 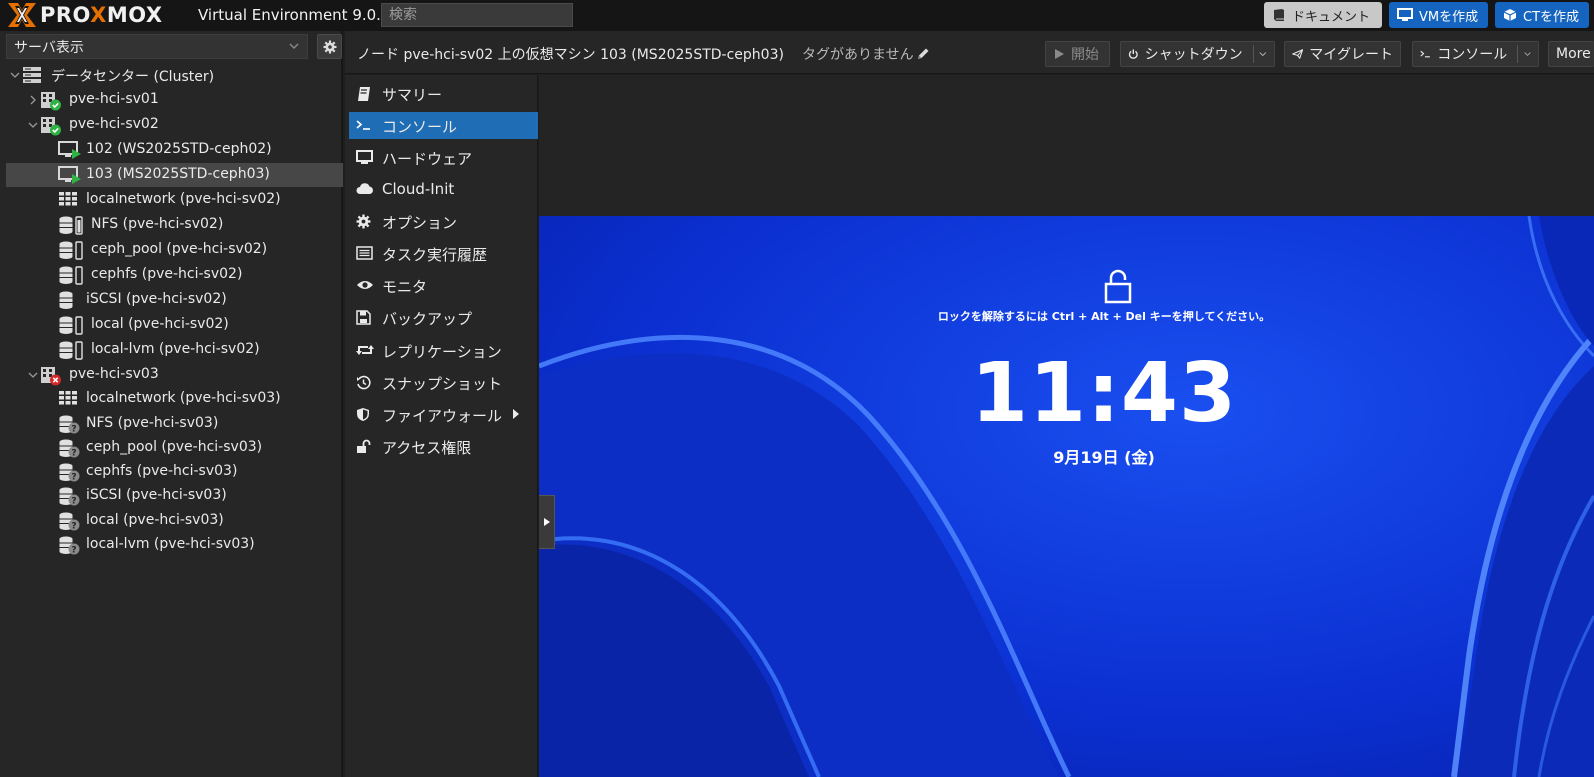 What do you see at coordinates (516, 414) in the screenshot?
I see `submenu-arrow-icon` at bounding box center [516, 414].